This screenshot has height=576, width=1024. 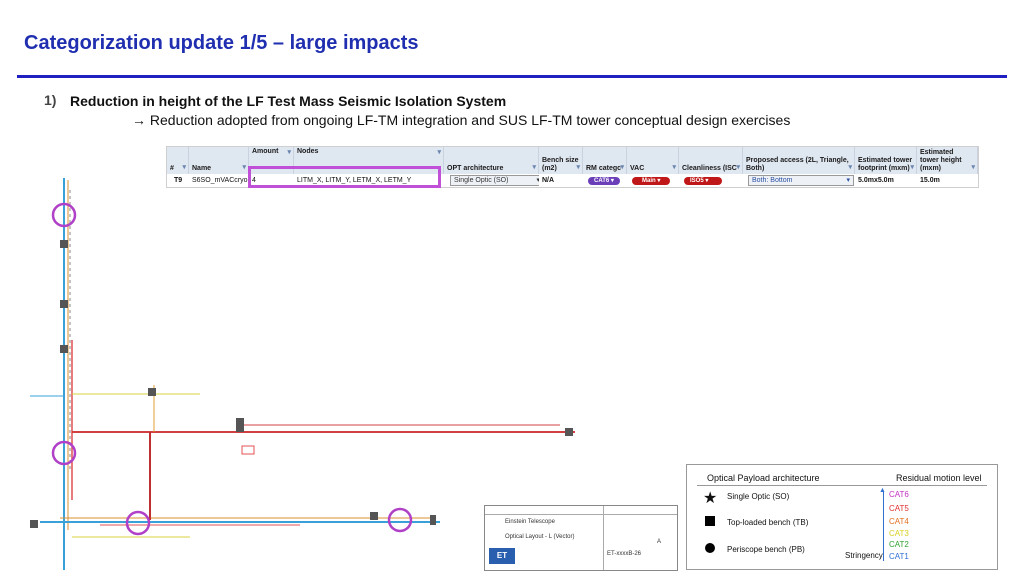 I want to click on cat4-label: CAT4, so click(x=899, y=521).